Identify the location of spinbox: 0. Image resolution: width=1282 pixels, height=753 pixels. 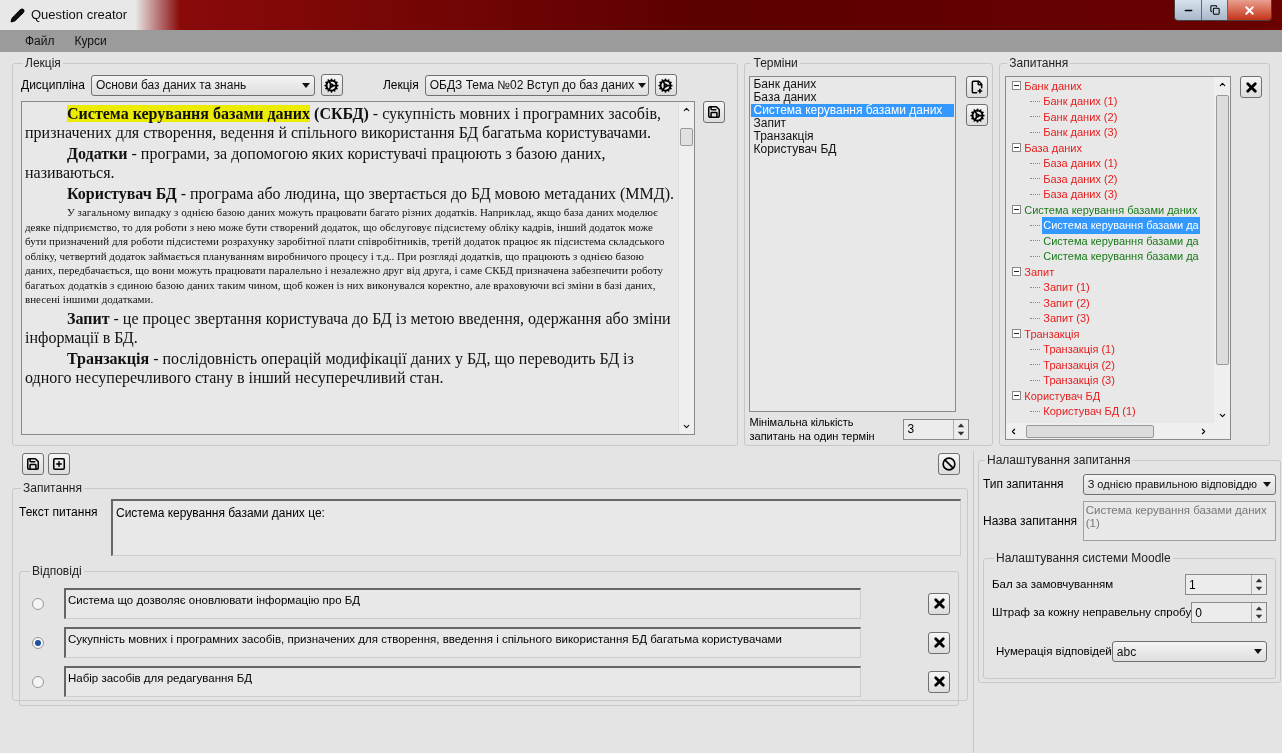
(1229, 612).